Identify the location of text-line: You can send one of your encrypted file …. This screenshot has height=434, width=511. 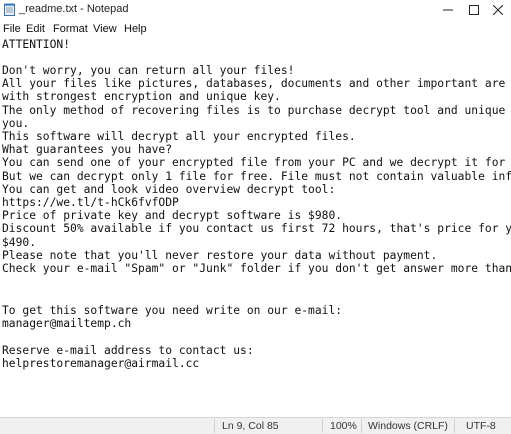
(256, 162).